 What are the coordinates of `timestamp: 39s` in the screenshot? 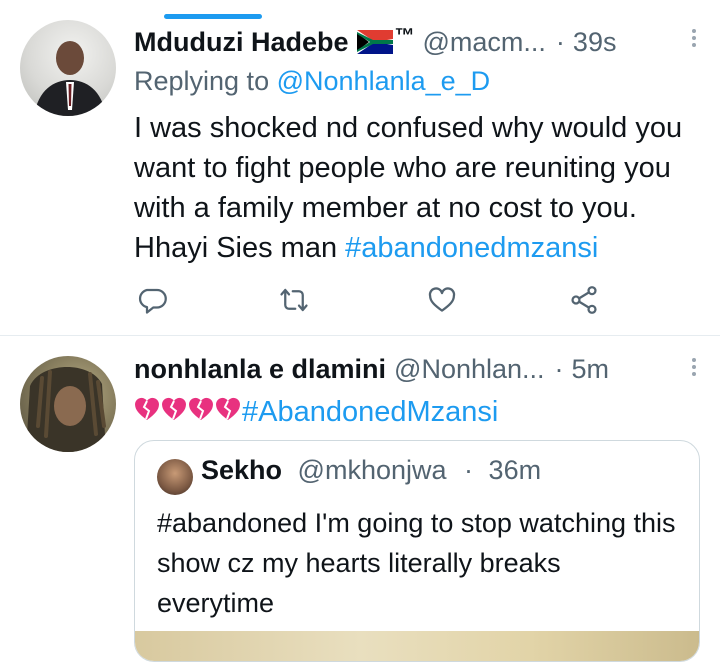 It's located at (595, 42).